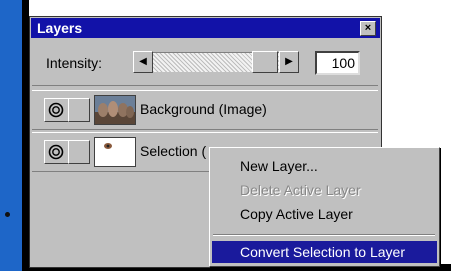 The image size is (451, 271). I want to click on close-icon: ×, so click(368, 28).